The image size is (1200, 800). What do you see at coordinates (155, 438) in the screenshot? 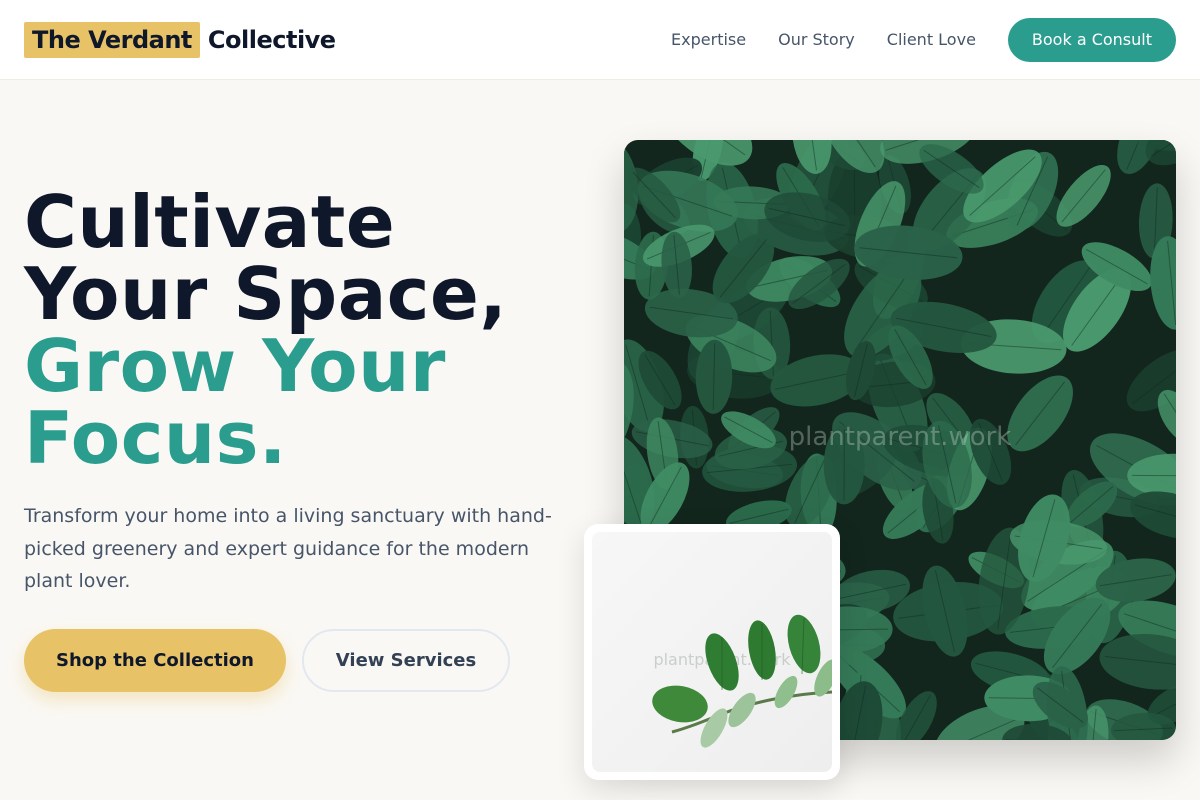
I see `headline-line-4: Focus.` at bounding box center [155, 438].